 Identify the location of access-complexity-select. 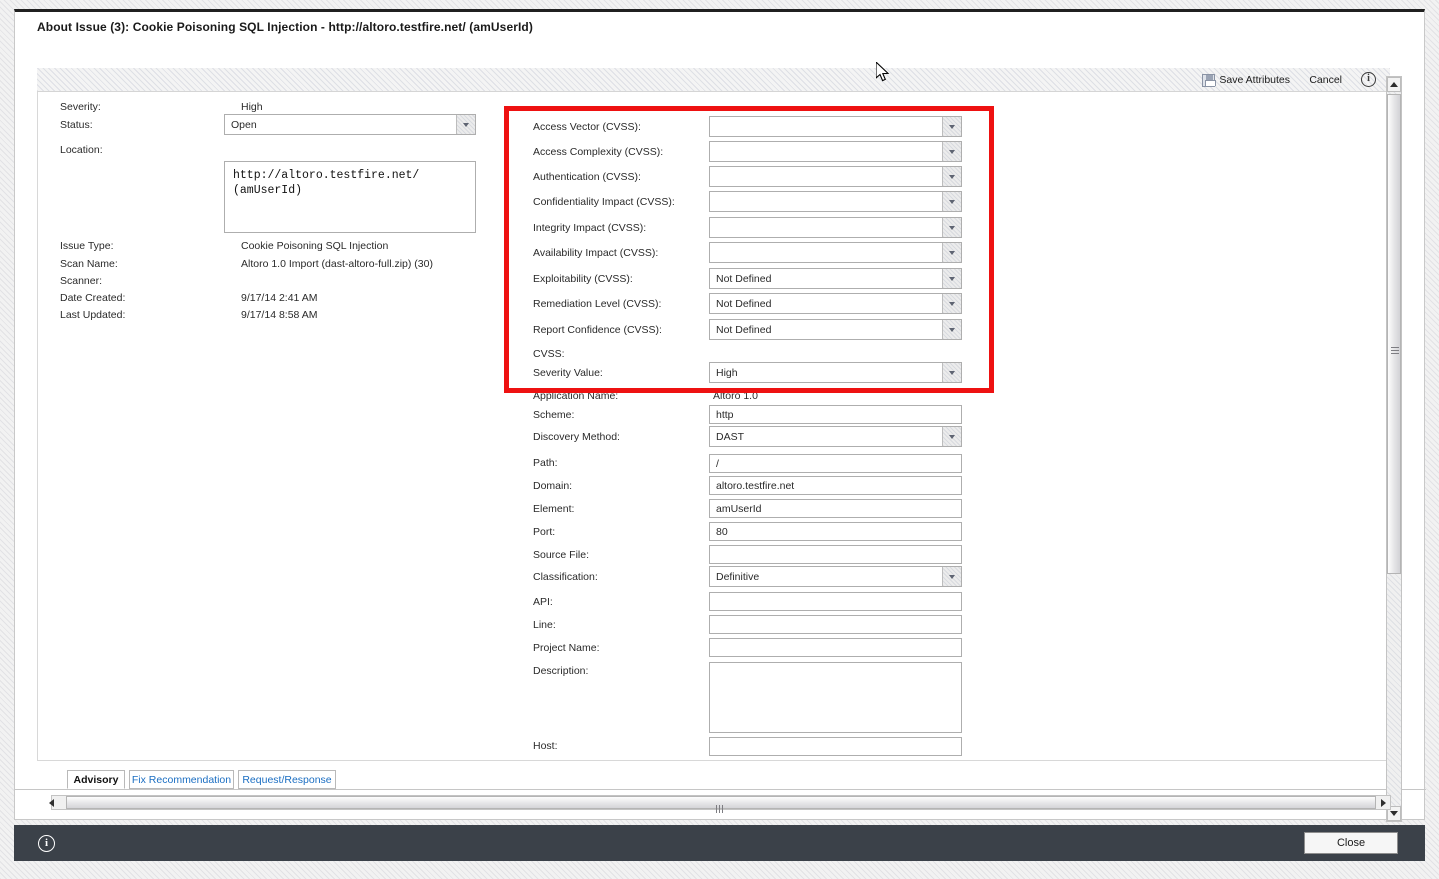
(835, 151).